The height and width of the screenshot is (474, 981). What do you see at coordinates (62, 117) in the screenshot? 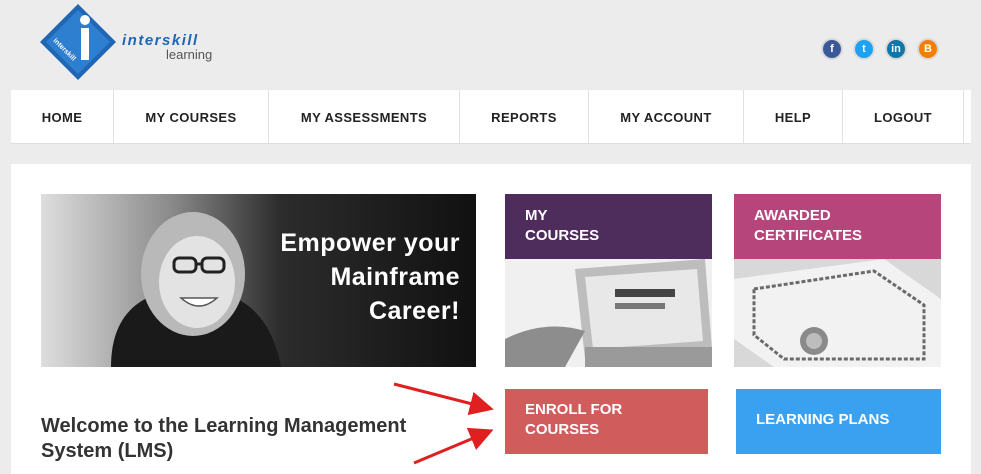
I see `nav-home: HOME` at bounding box center [62, 117].